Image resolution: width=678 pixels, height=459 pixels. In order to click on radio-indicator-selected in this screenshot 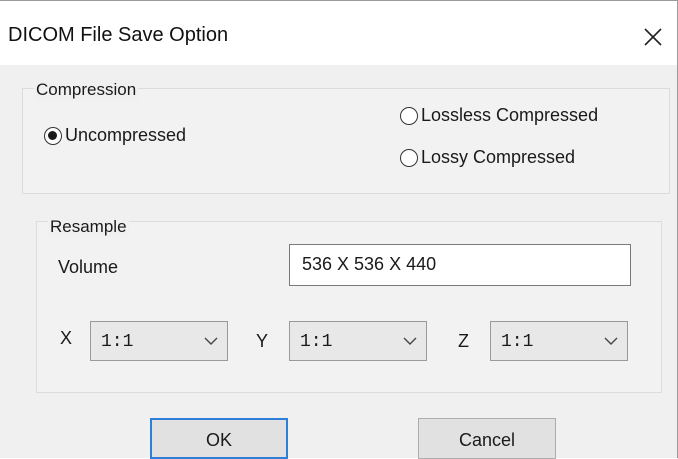, I will do `click(53, 135)`.